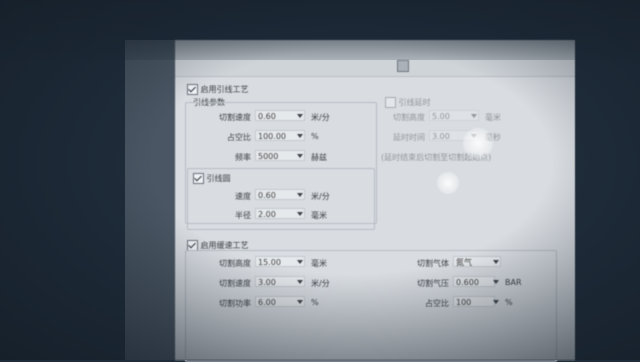  I want to click on slow-duty-field: 100, so click(474, 301).